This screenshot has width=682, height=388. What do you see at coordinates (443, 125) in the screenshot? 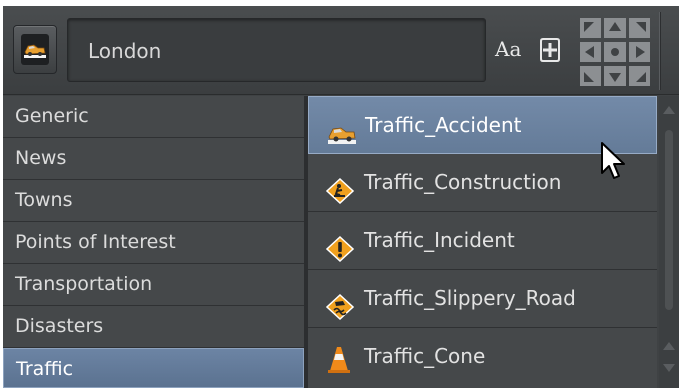
I see `type-label: Traffic_Accident` at bounding box center [443, 125].